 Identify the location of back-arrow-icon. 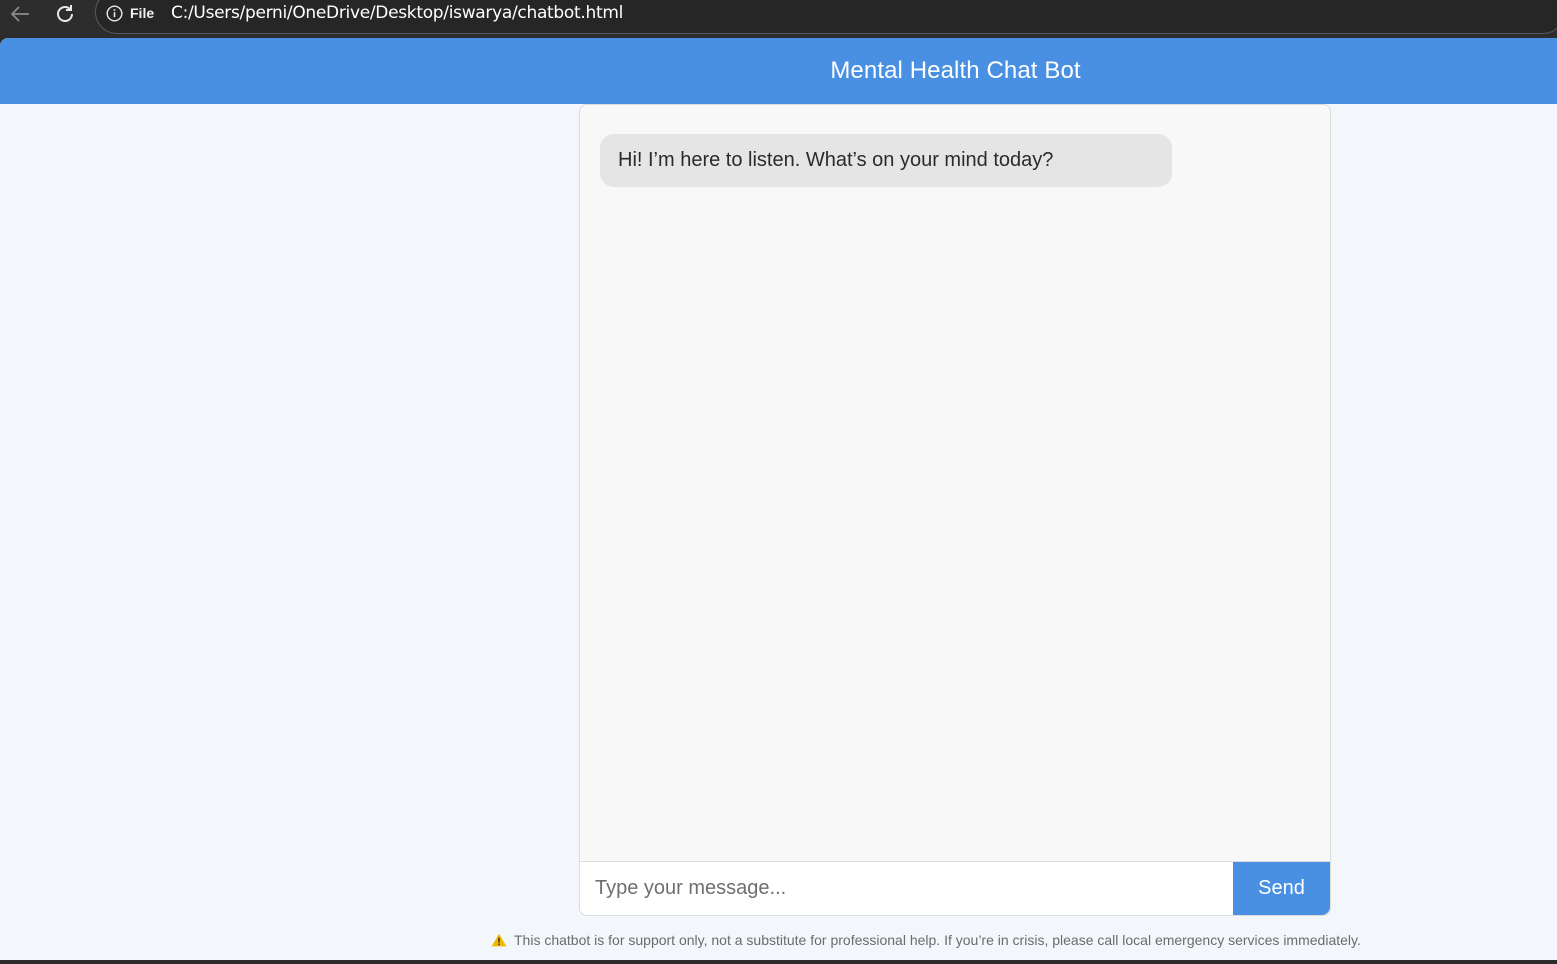
(20, 14).